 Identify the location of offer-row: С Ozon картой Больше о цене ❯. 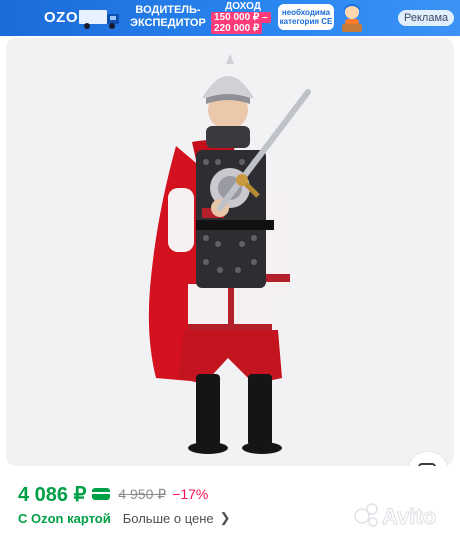
(124, 518).